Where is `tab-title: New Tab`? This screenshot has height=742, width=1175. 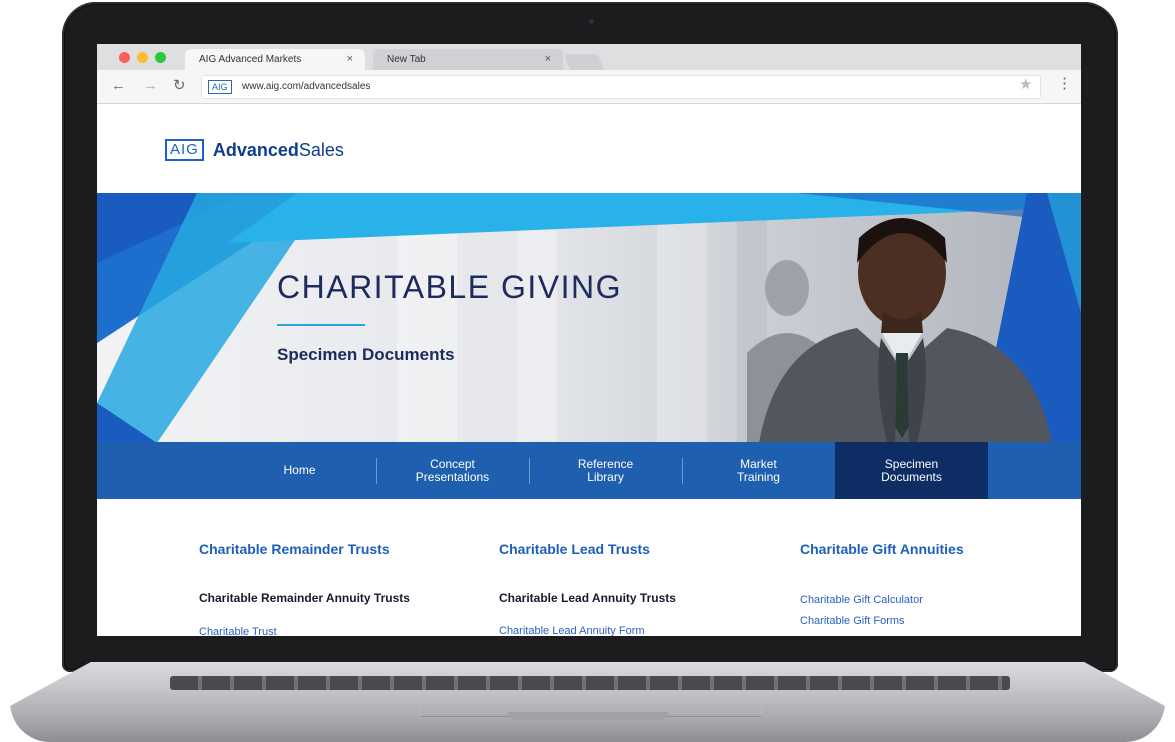 tab-title: New Tab is located at coordinates (406, 59).